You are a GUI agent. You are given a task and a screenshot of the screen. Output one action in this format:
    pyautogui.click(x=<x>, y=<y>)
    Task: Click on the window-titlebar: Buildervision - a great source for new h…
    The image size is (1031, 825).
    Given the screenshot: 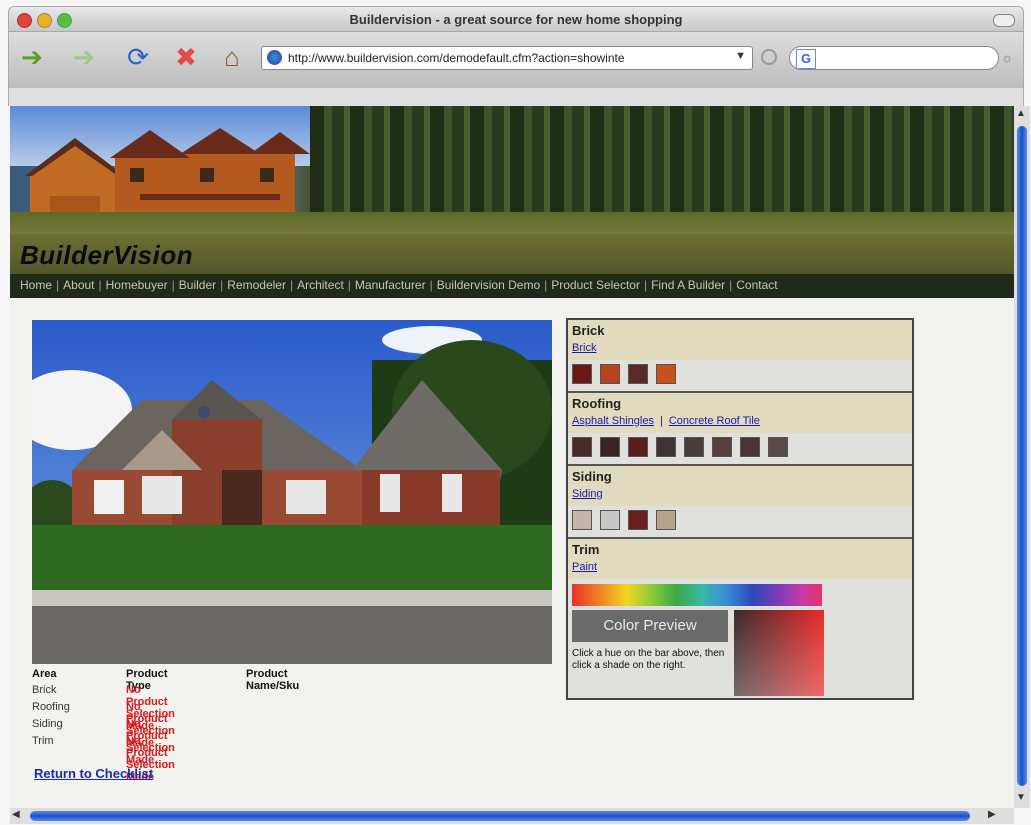 What is the action you would take?
    pyautogui.click(x=516, y=19)
    